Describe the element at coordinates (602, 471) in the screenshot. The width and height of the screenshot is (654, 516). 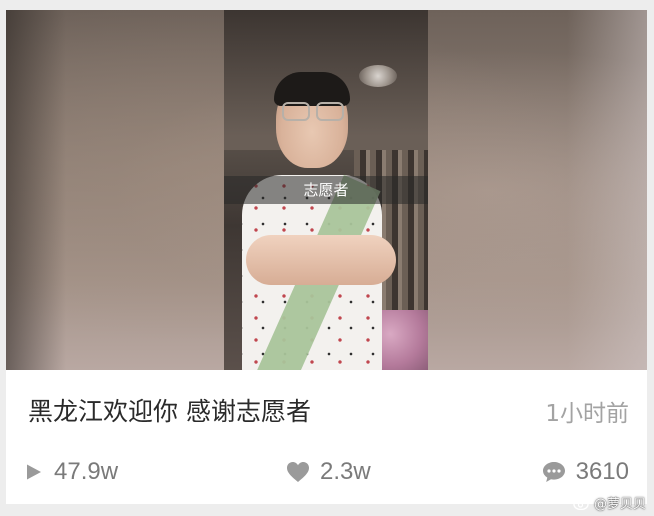
I see `comments-count: 3610` at that location.